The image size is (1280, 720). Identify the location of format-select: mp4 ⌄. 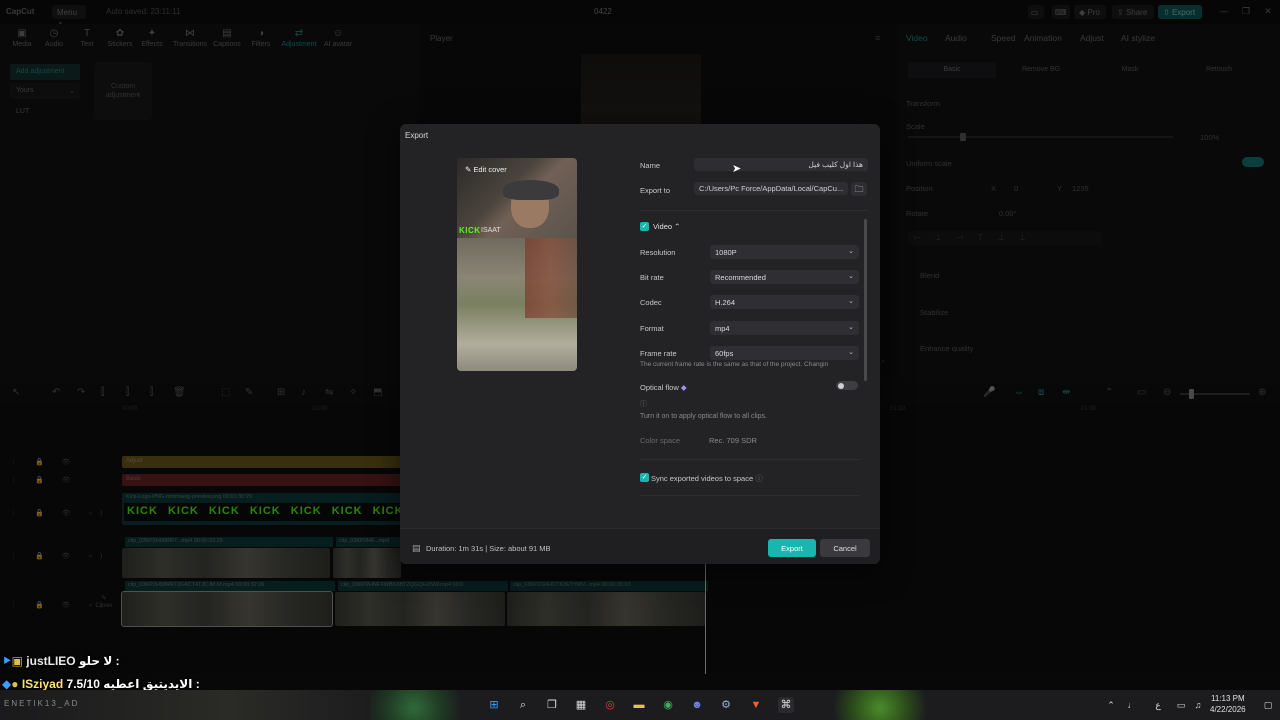
(784, 328).